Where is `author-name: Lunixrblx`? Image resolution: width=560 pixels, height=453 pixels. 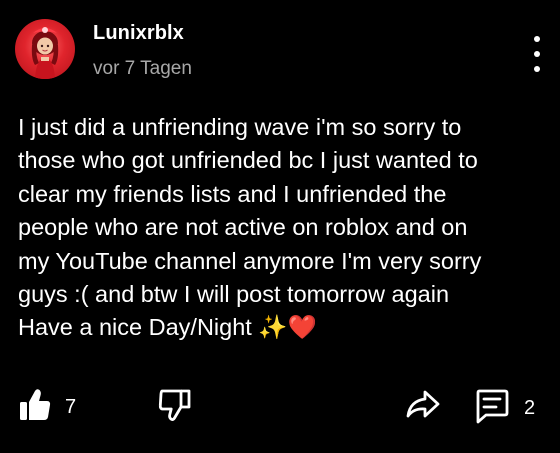 author-name: Lunixrblx is located at coordinates (138, 33).